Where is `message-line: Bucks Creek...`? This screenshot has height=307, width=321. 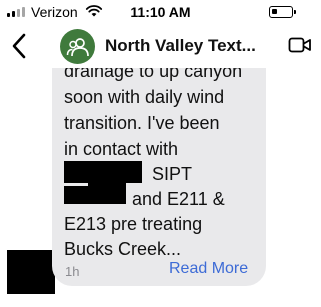
message-line: Bucks Creek... is located at coordinates (123, 249).